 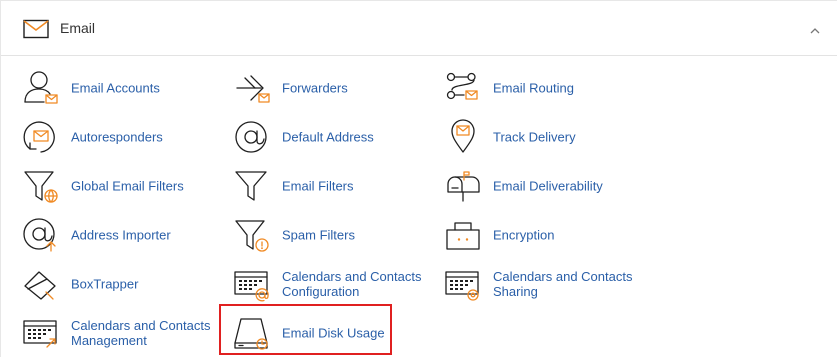 What do you see at coordinates (252, 88) in the screenshot?
I see `forwarders-icon` at bounding box center [252, 88].